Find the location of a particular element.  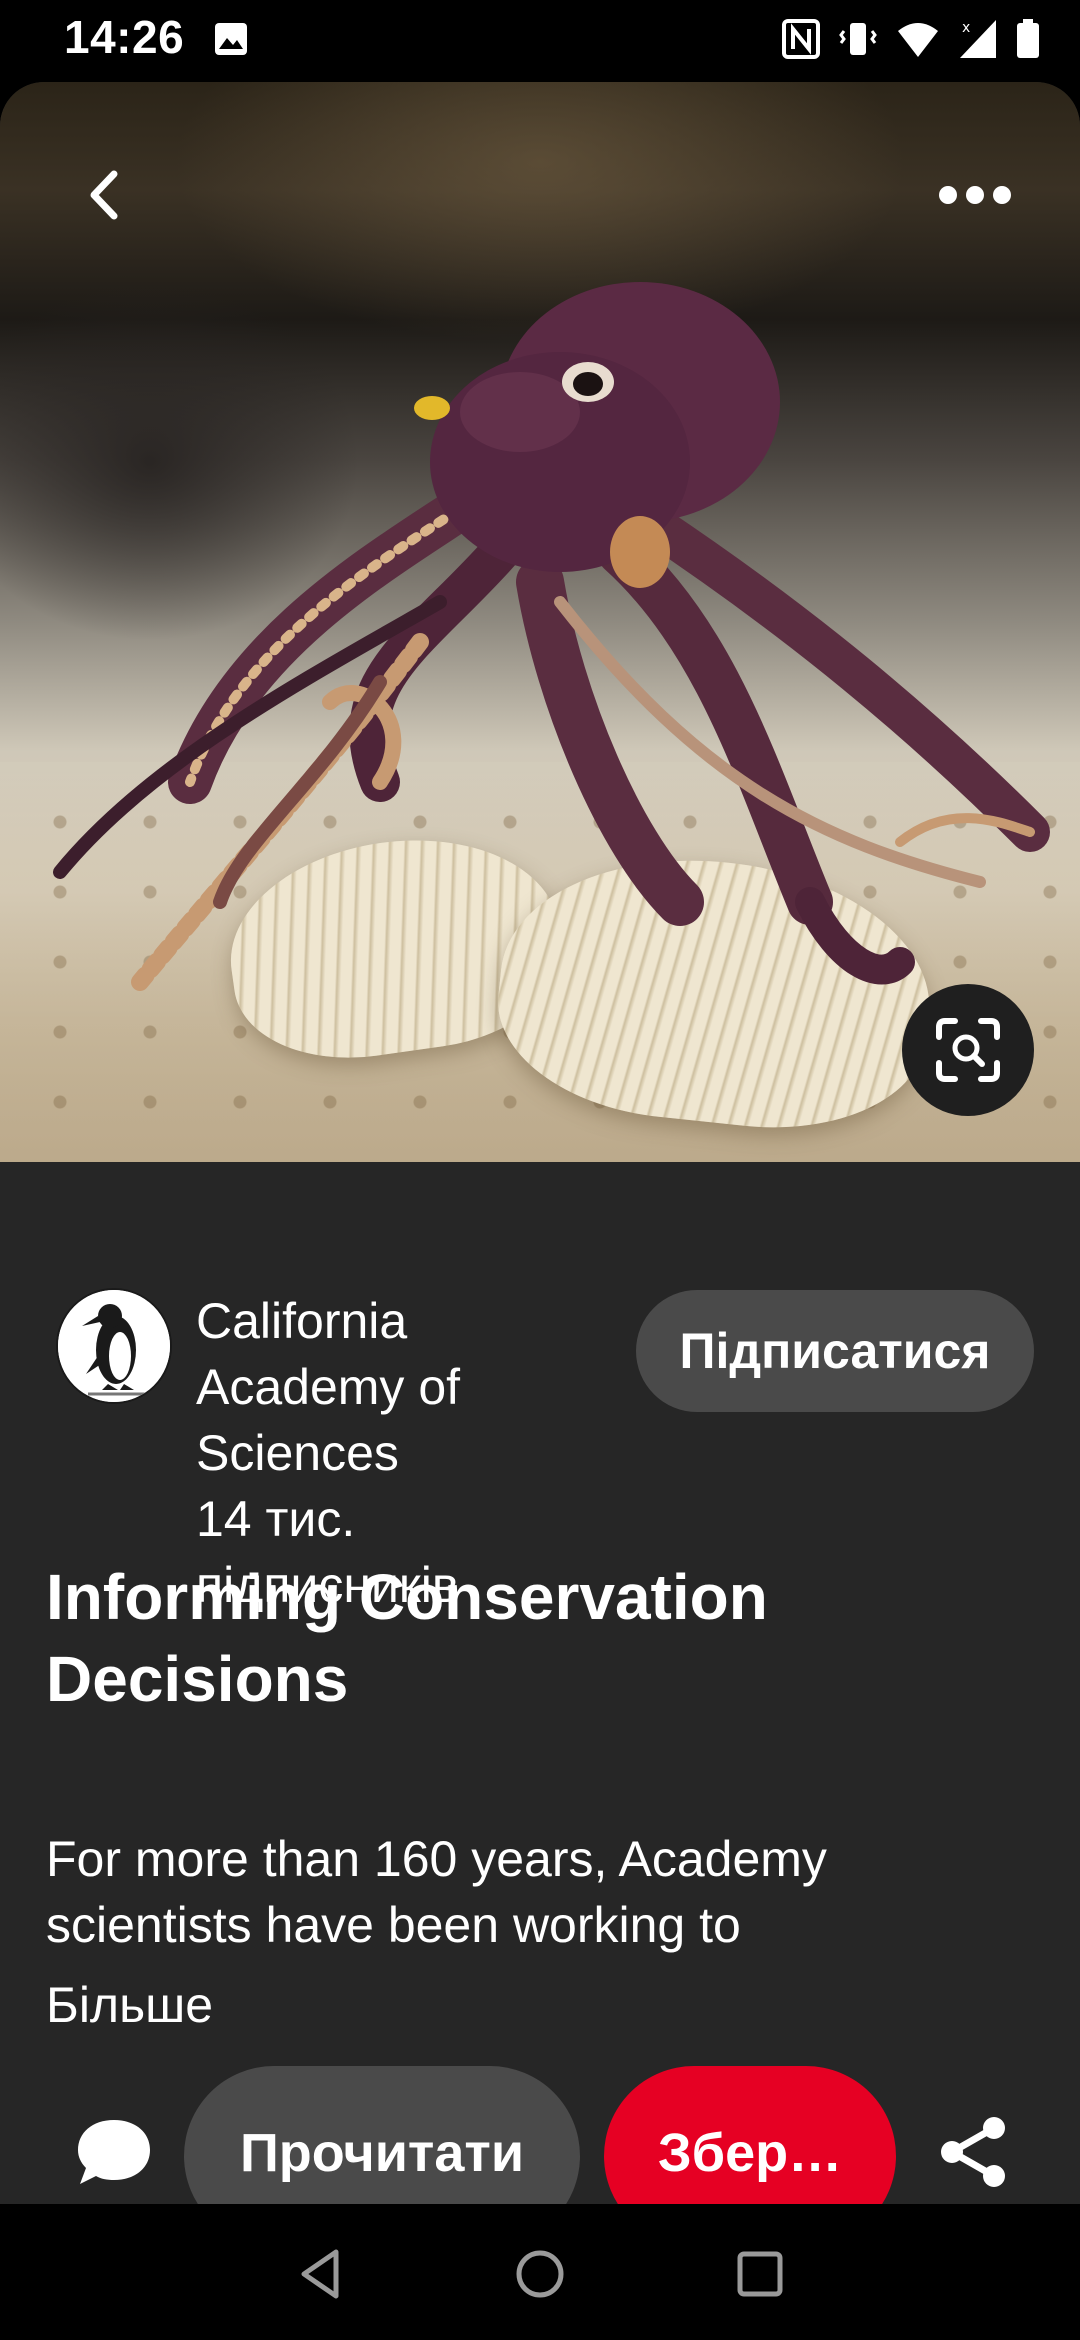

visual-search-button is located at coordinates (968, 1050).